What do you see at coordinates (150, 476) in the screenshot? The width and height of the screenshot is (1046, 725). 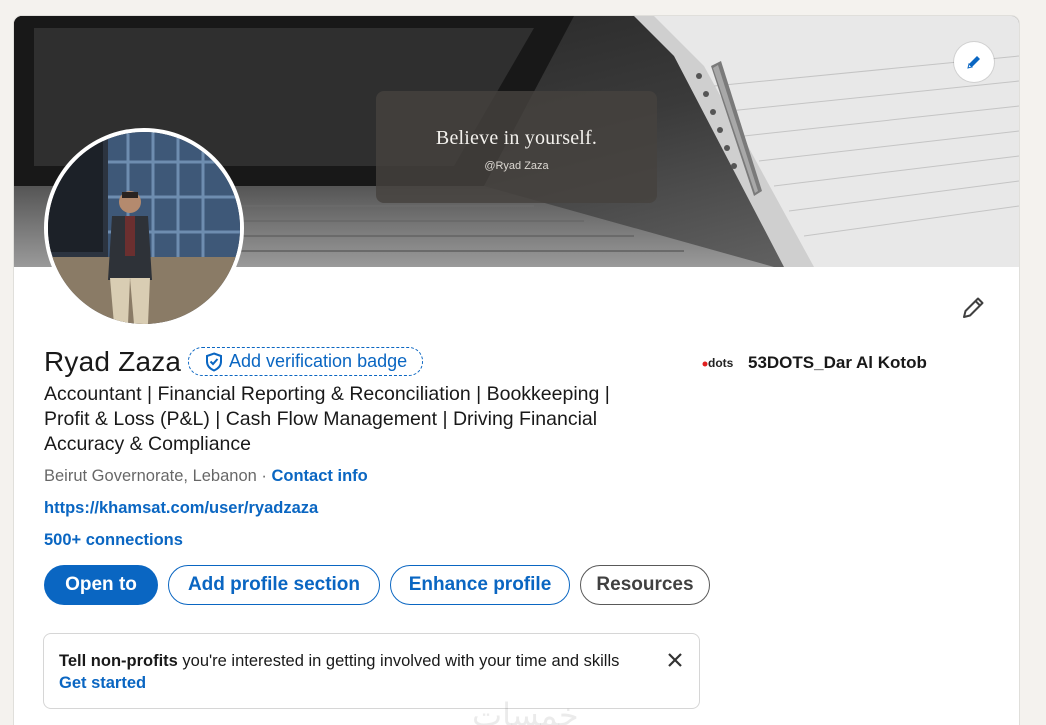 I see `location-text: Beirut Governorate, Lebanon` at bounding box center [150, 476].